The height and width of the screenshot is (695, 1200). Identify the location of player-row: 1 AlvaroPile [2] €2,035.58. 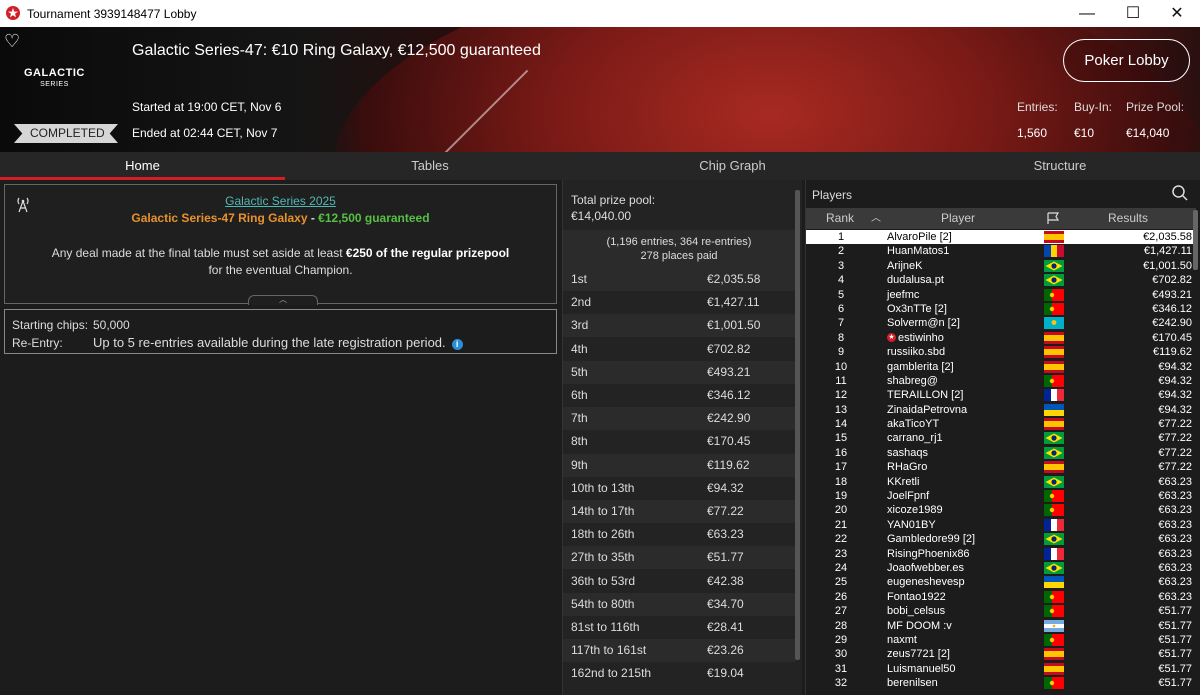
(1001, 237).